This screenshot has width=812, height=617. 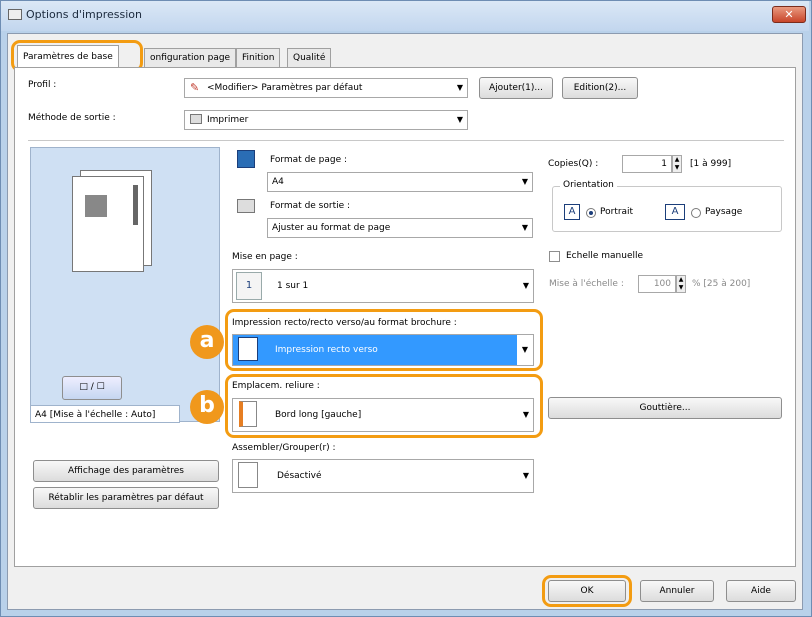 What do you see at coordinates (587, 591) in the screenshot?
I see `ok-button: OK` at bounding box center [587, 591].